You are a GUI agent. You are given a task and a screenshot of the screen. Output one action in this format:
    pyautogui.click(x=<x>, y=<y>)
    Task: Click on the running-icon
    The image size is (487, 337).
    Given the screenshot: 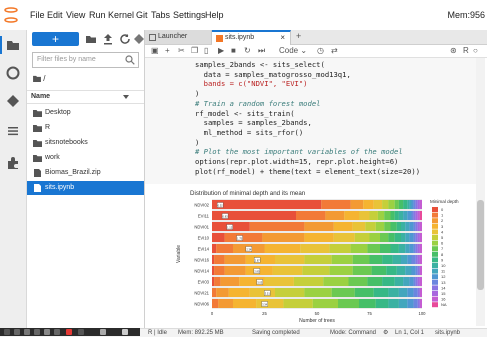 What is the action you would take?
    pyautogui.click(x=13, y=73)
    